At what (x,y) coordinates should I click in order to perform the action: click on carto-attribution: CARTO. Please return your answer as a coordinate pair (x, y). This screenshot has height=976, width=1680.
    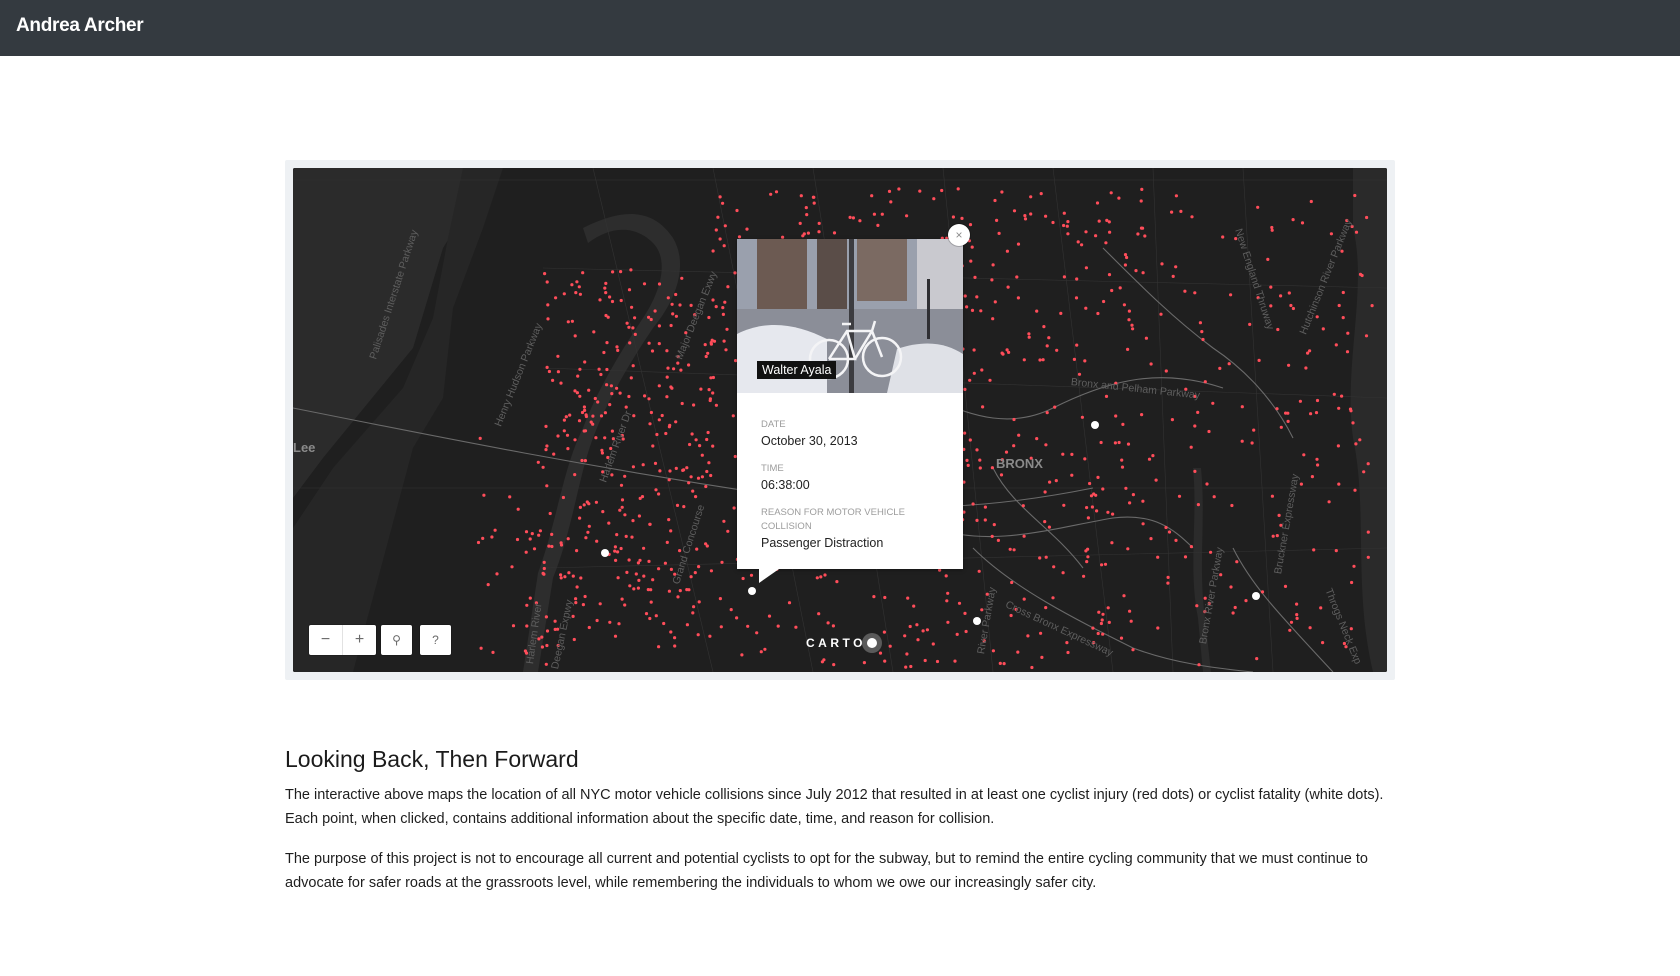
    Looking at the image, I should click on (844, 643).